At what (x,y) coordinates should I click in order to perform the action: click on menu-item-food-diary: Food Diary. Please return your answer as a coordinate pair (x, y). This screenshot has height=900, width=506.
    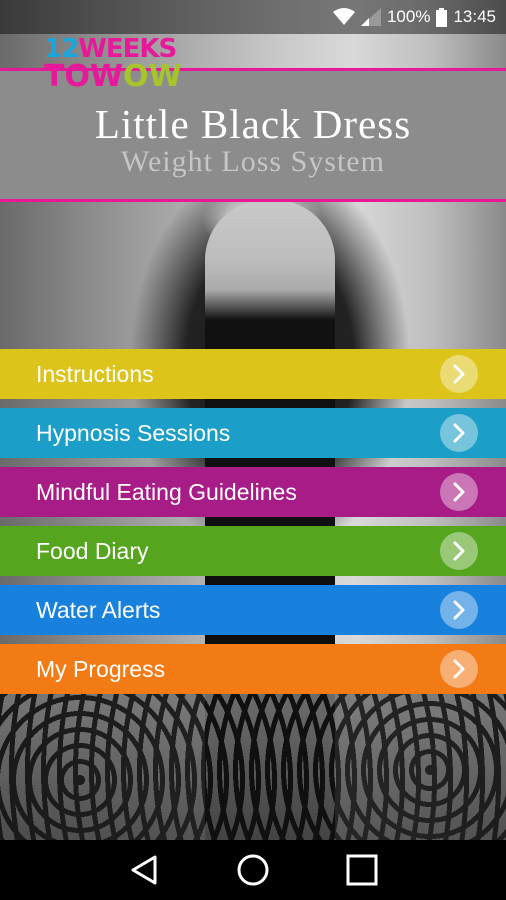
    Looking at the image, I should click on (253, 551).